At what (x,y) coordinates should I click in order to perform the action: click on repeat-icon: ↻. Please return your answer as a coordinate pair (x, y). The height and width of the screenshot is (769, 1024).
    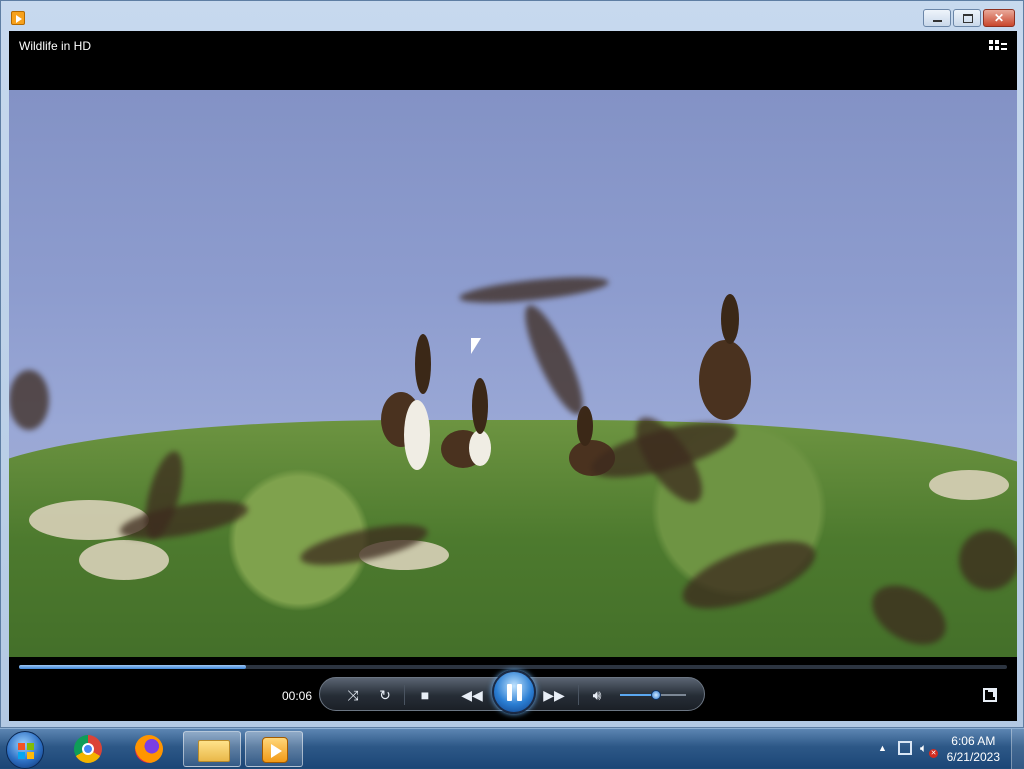
    Looking at the image, I should click on (385, 695).